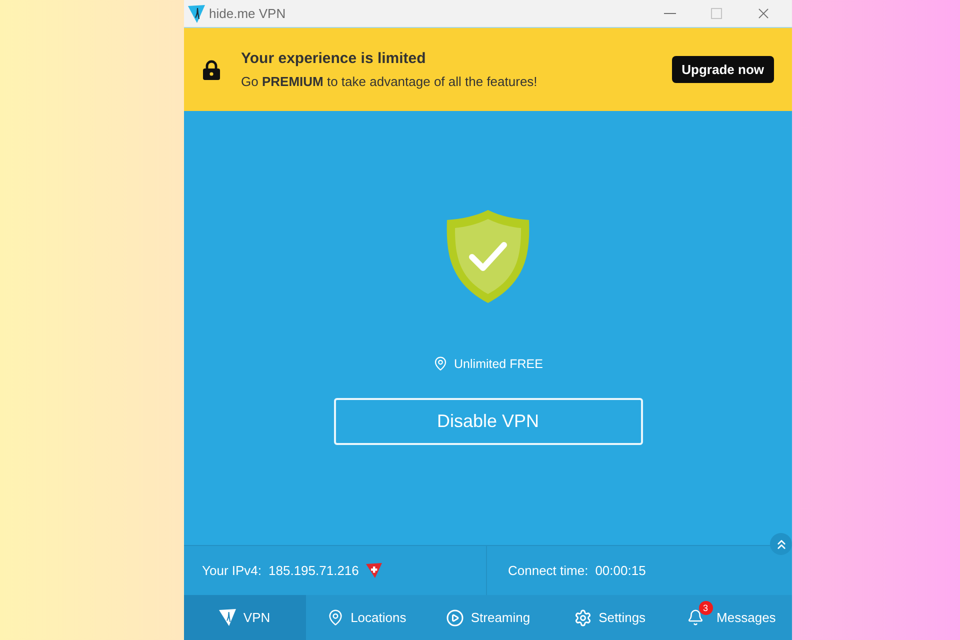  I want to click on nav-tab: VPN, so click(245, 617).